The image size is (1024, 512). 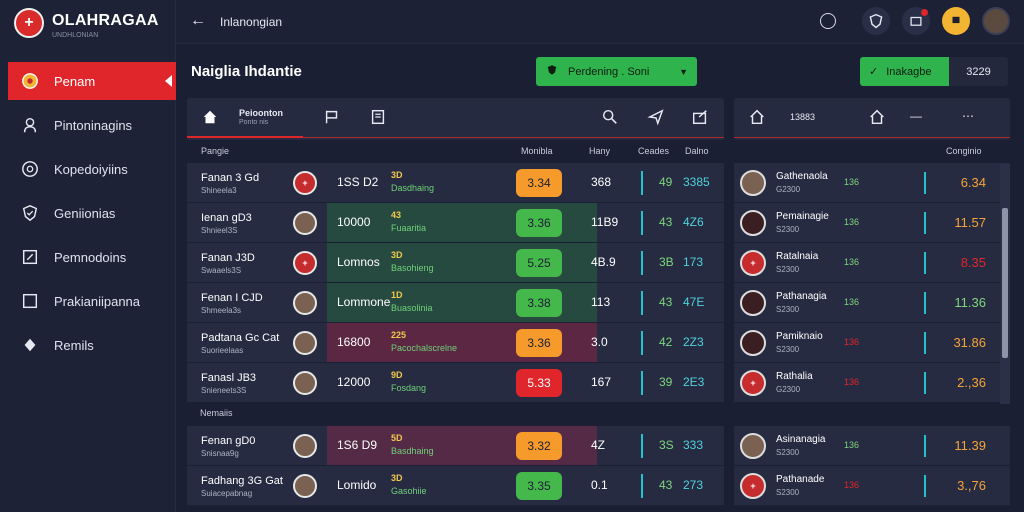 I want to click on dash-icon: —, so click(x=916, y=116).